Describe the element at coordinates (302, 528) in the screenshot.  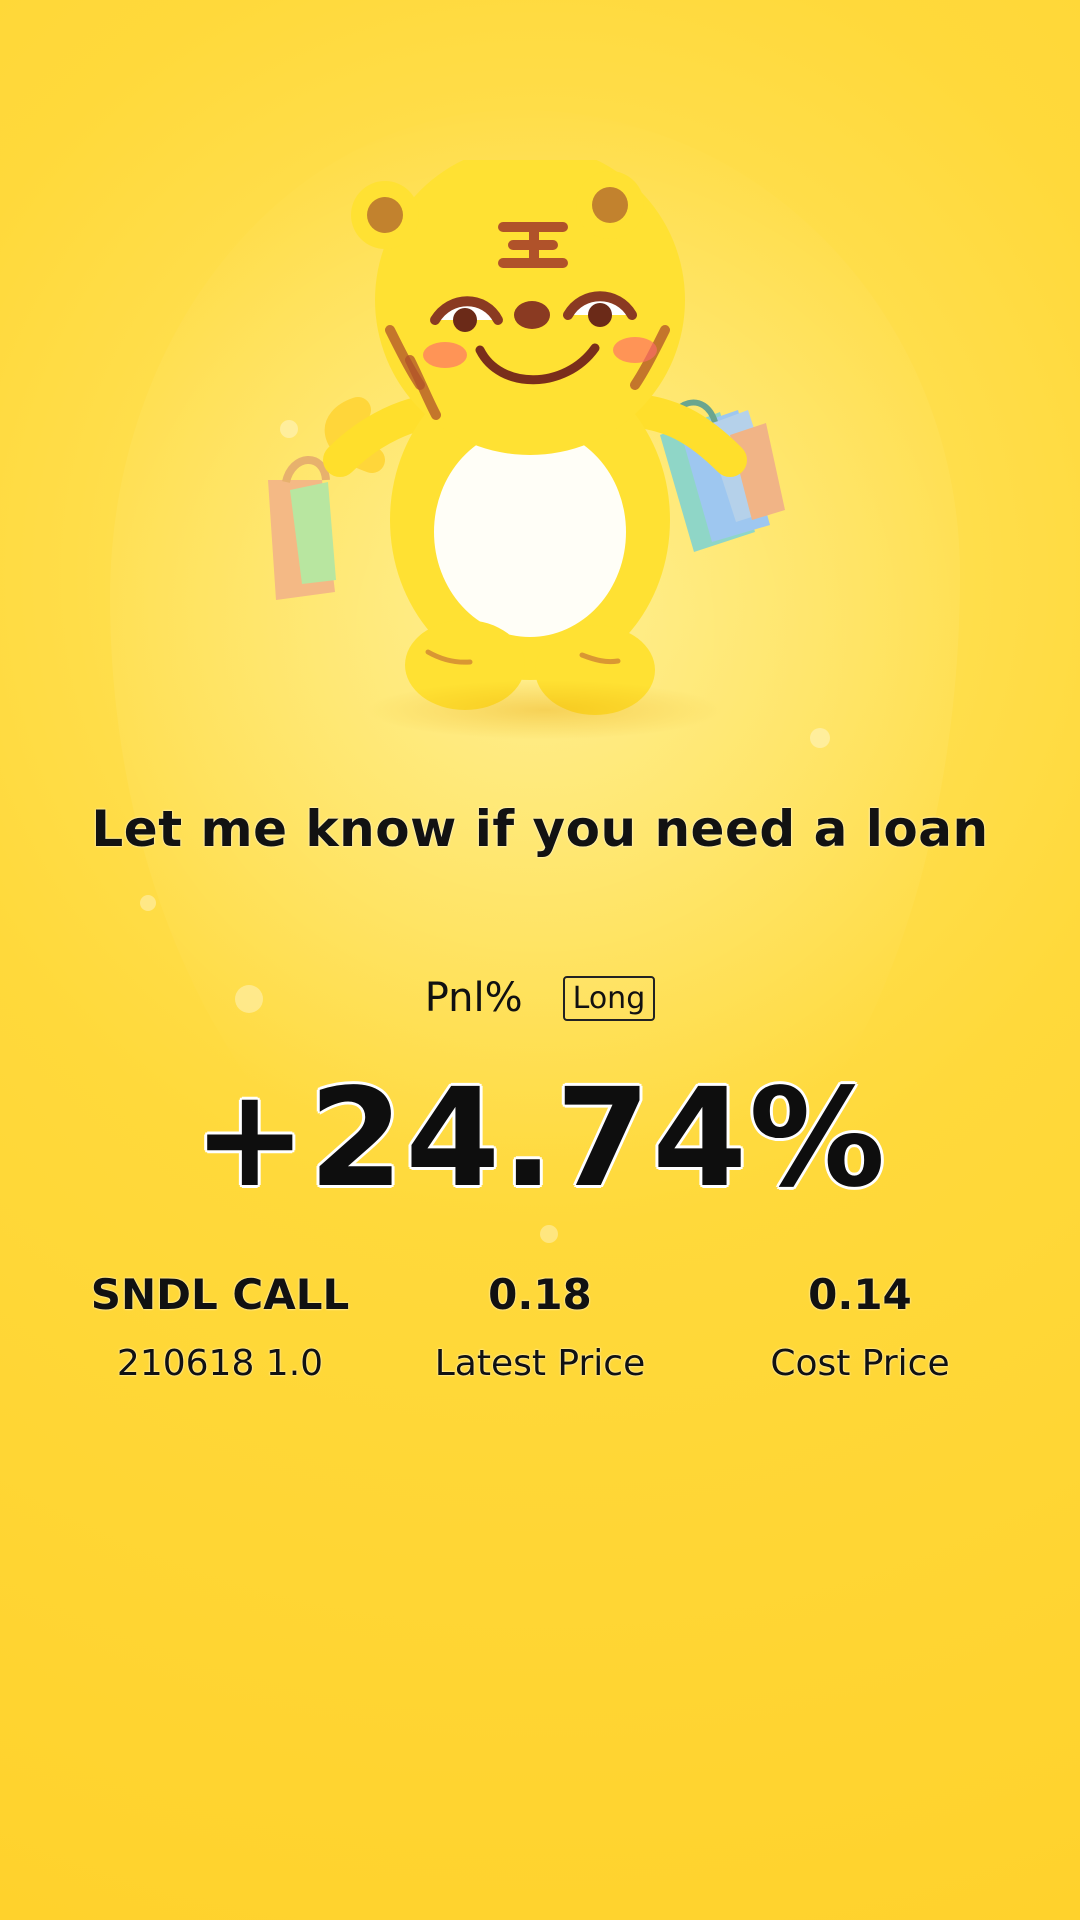
I see `shopping-bag-icon` at that location.